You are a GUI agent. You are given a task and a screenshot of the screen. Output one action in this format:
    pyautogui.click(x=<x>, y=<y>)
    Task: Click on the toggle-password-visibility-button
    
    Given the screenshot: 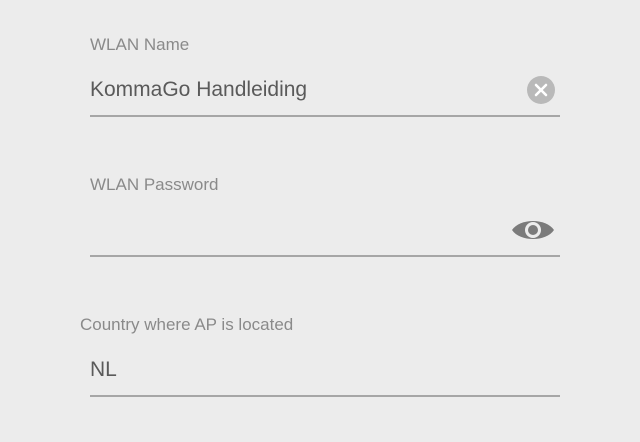 What is the action you would take?
    pyautogui.click(x=533, y=230)
    